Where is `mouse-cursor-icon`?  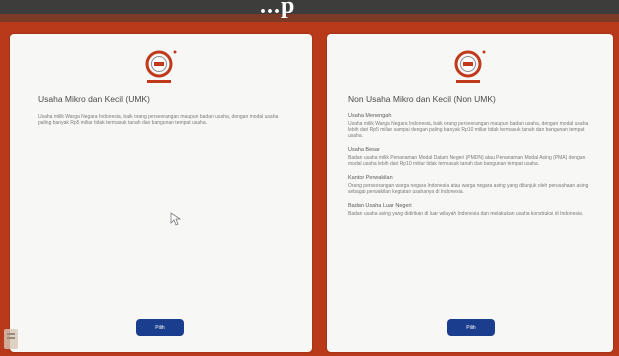 mouse-cursor-icon is located at coordinates (176, 219).